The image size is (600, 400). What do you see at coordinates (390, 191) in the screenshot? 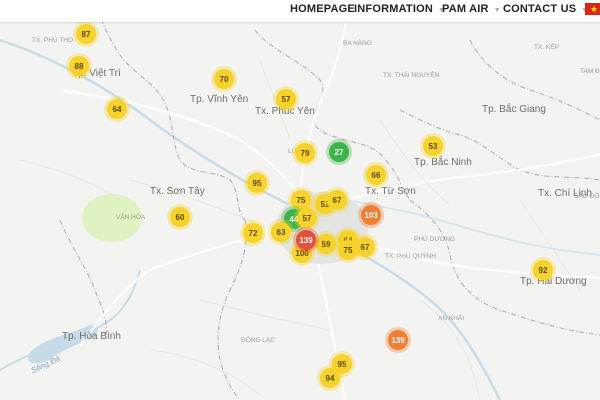
I see `place-label: Tx. Từ Sơn` at bounding box center [390, 191].